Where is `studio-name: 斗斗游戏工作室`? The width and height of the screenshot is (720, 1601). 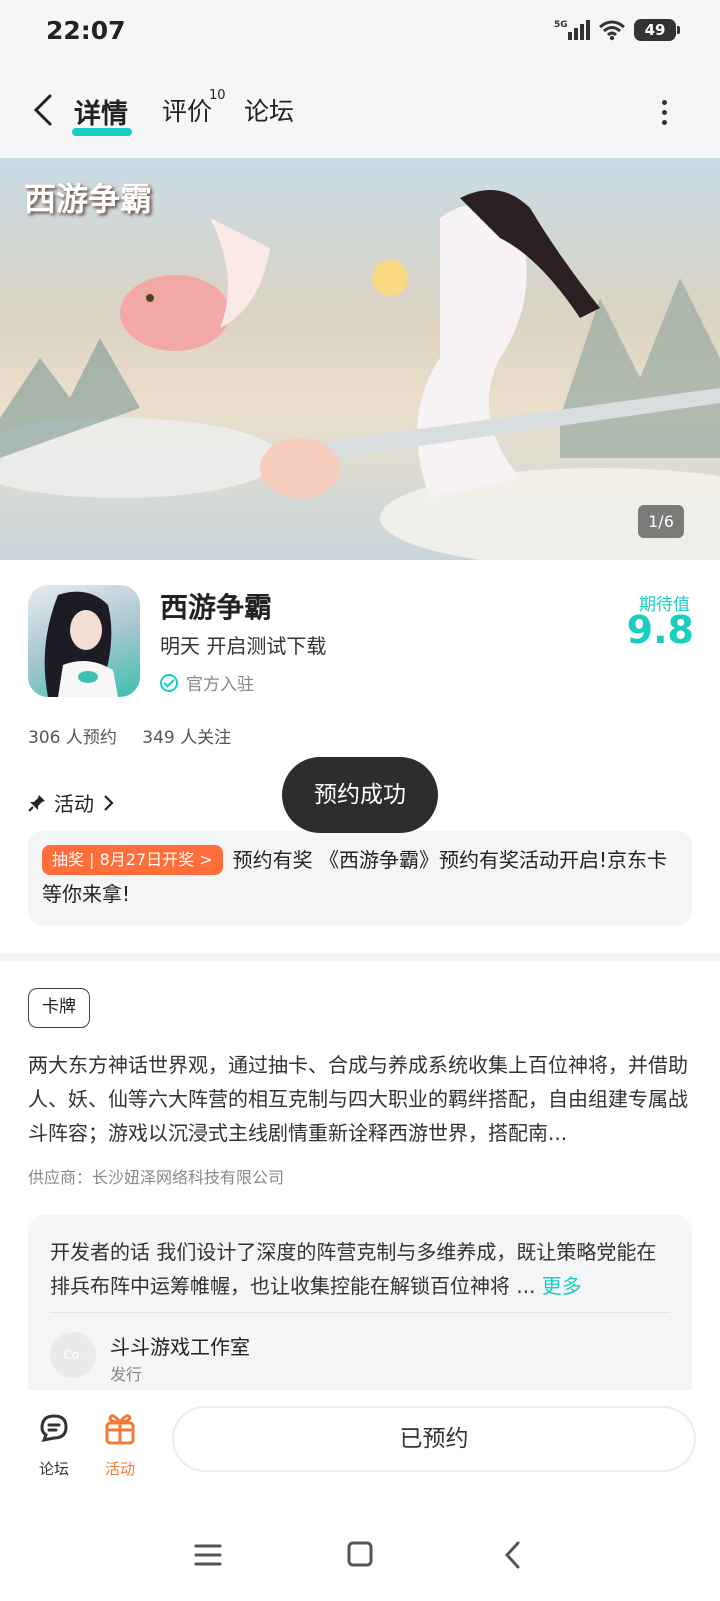 studio-name: 斗斗游戏工作室 is located at coordinates (180, 1345).